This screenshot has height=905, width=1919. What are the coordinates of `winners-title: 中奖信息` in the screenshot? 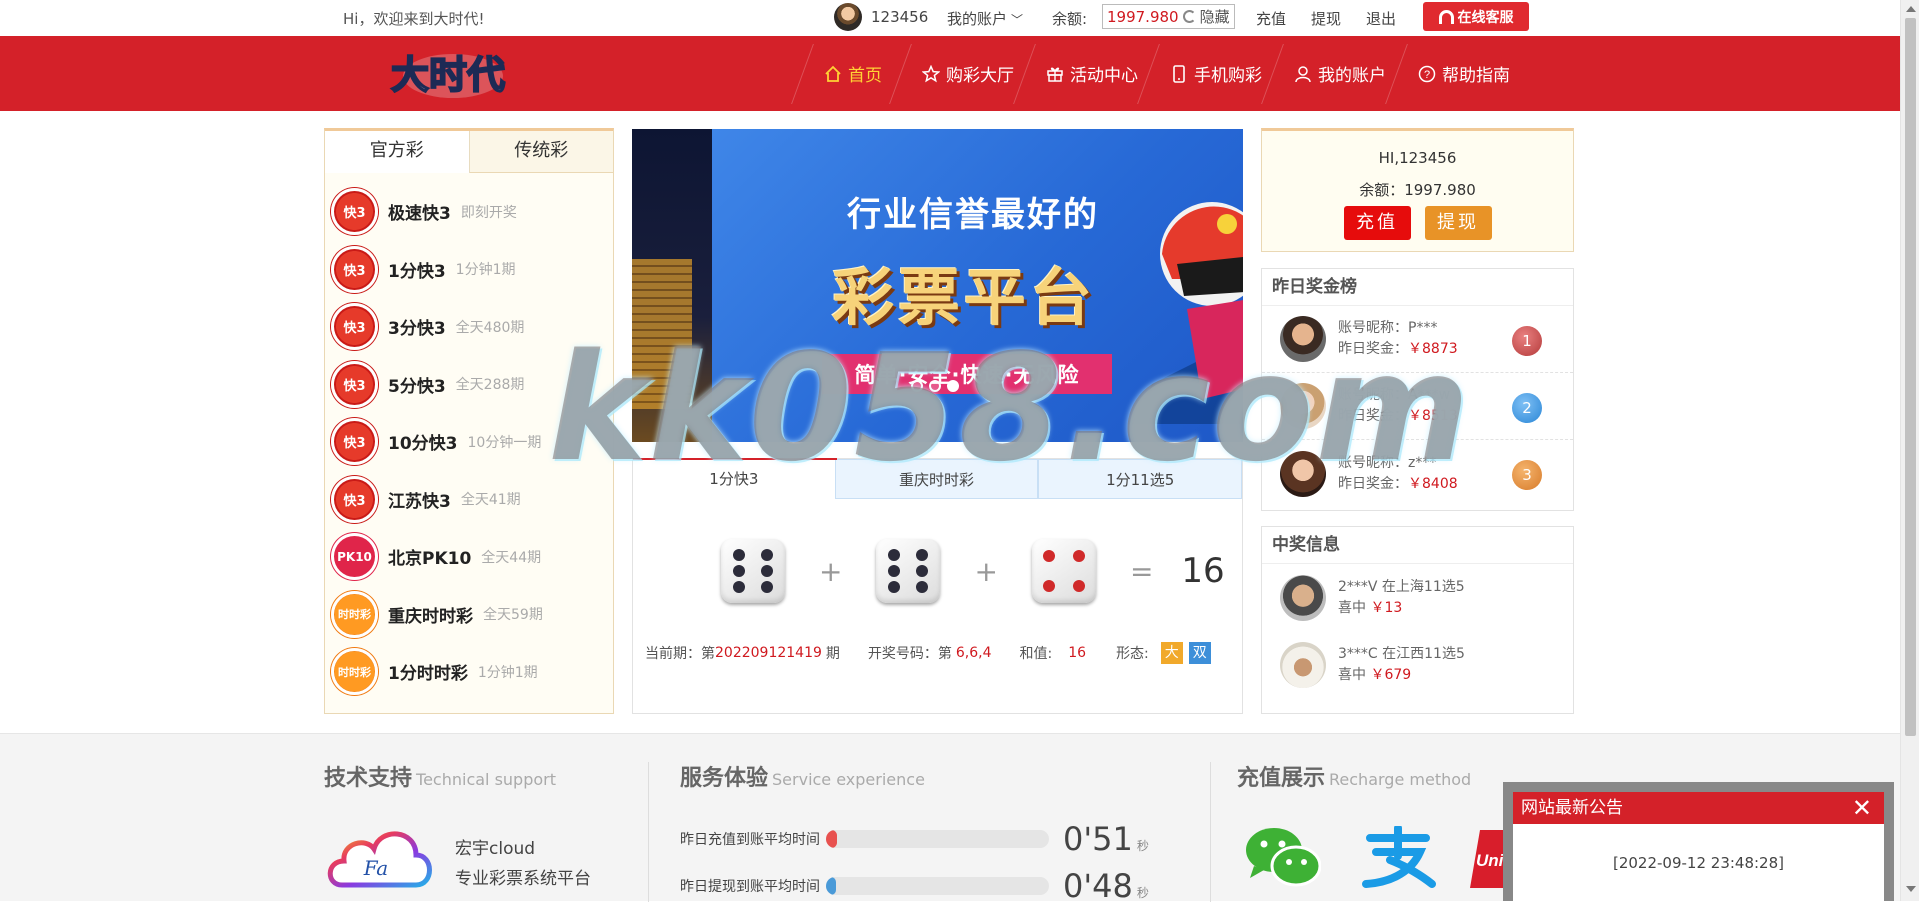 It's located at (1417, 545).